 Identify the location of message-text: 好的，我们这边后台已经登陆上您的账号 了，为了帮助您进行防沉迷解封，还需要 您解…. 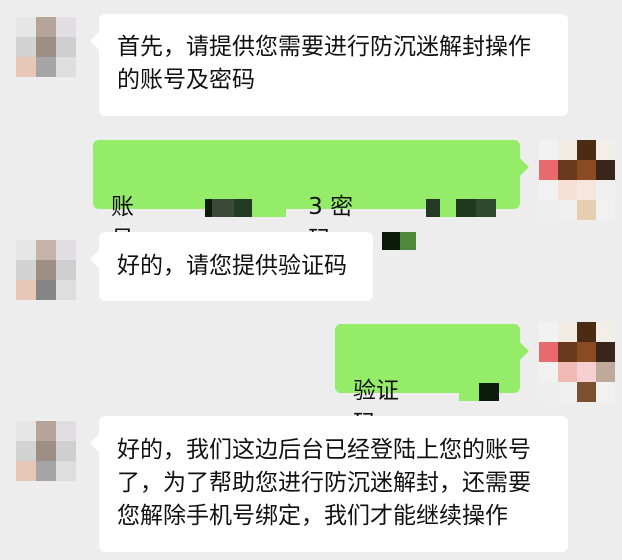
(324, 483).